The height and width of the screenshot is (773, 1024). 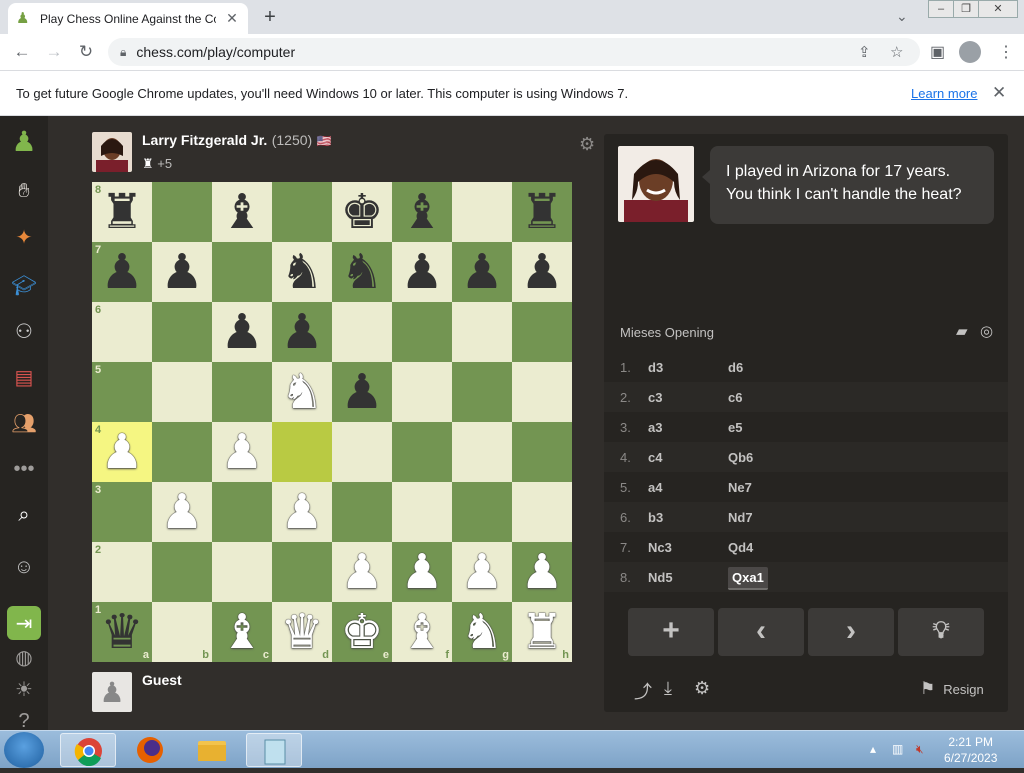 I want to click on guest-avatar-pawn-icon: ♟, so click(x=112, y=692).